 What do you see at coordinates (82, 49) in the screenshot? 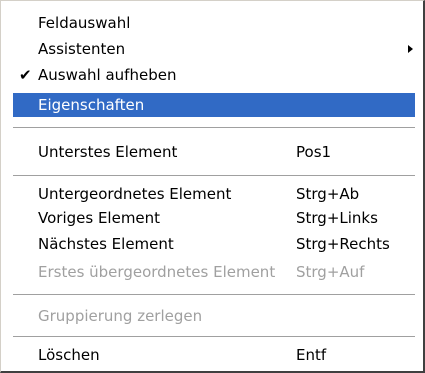
I see `menu-item-label: Assistenten` at bounding box center [82, 49].